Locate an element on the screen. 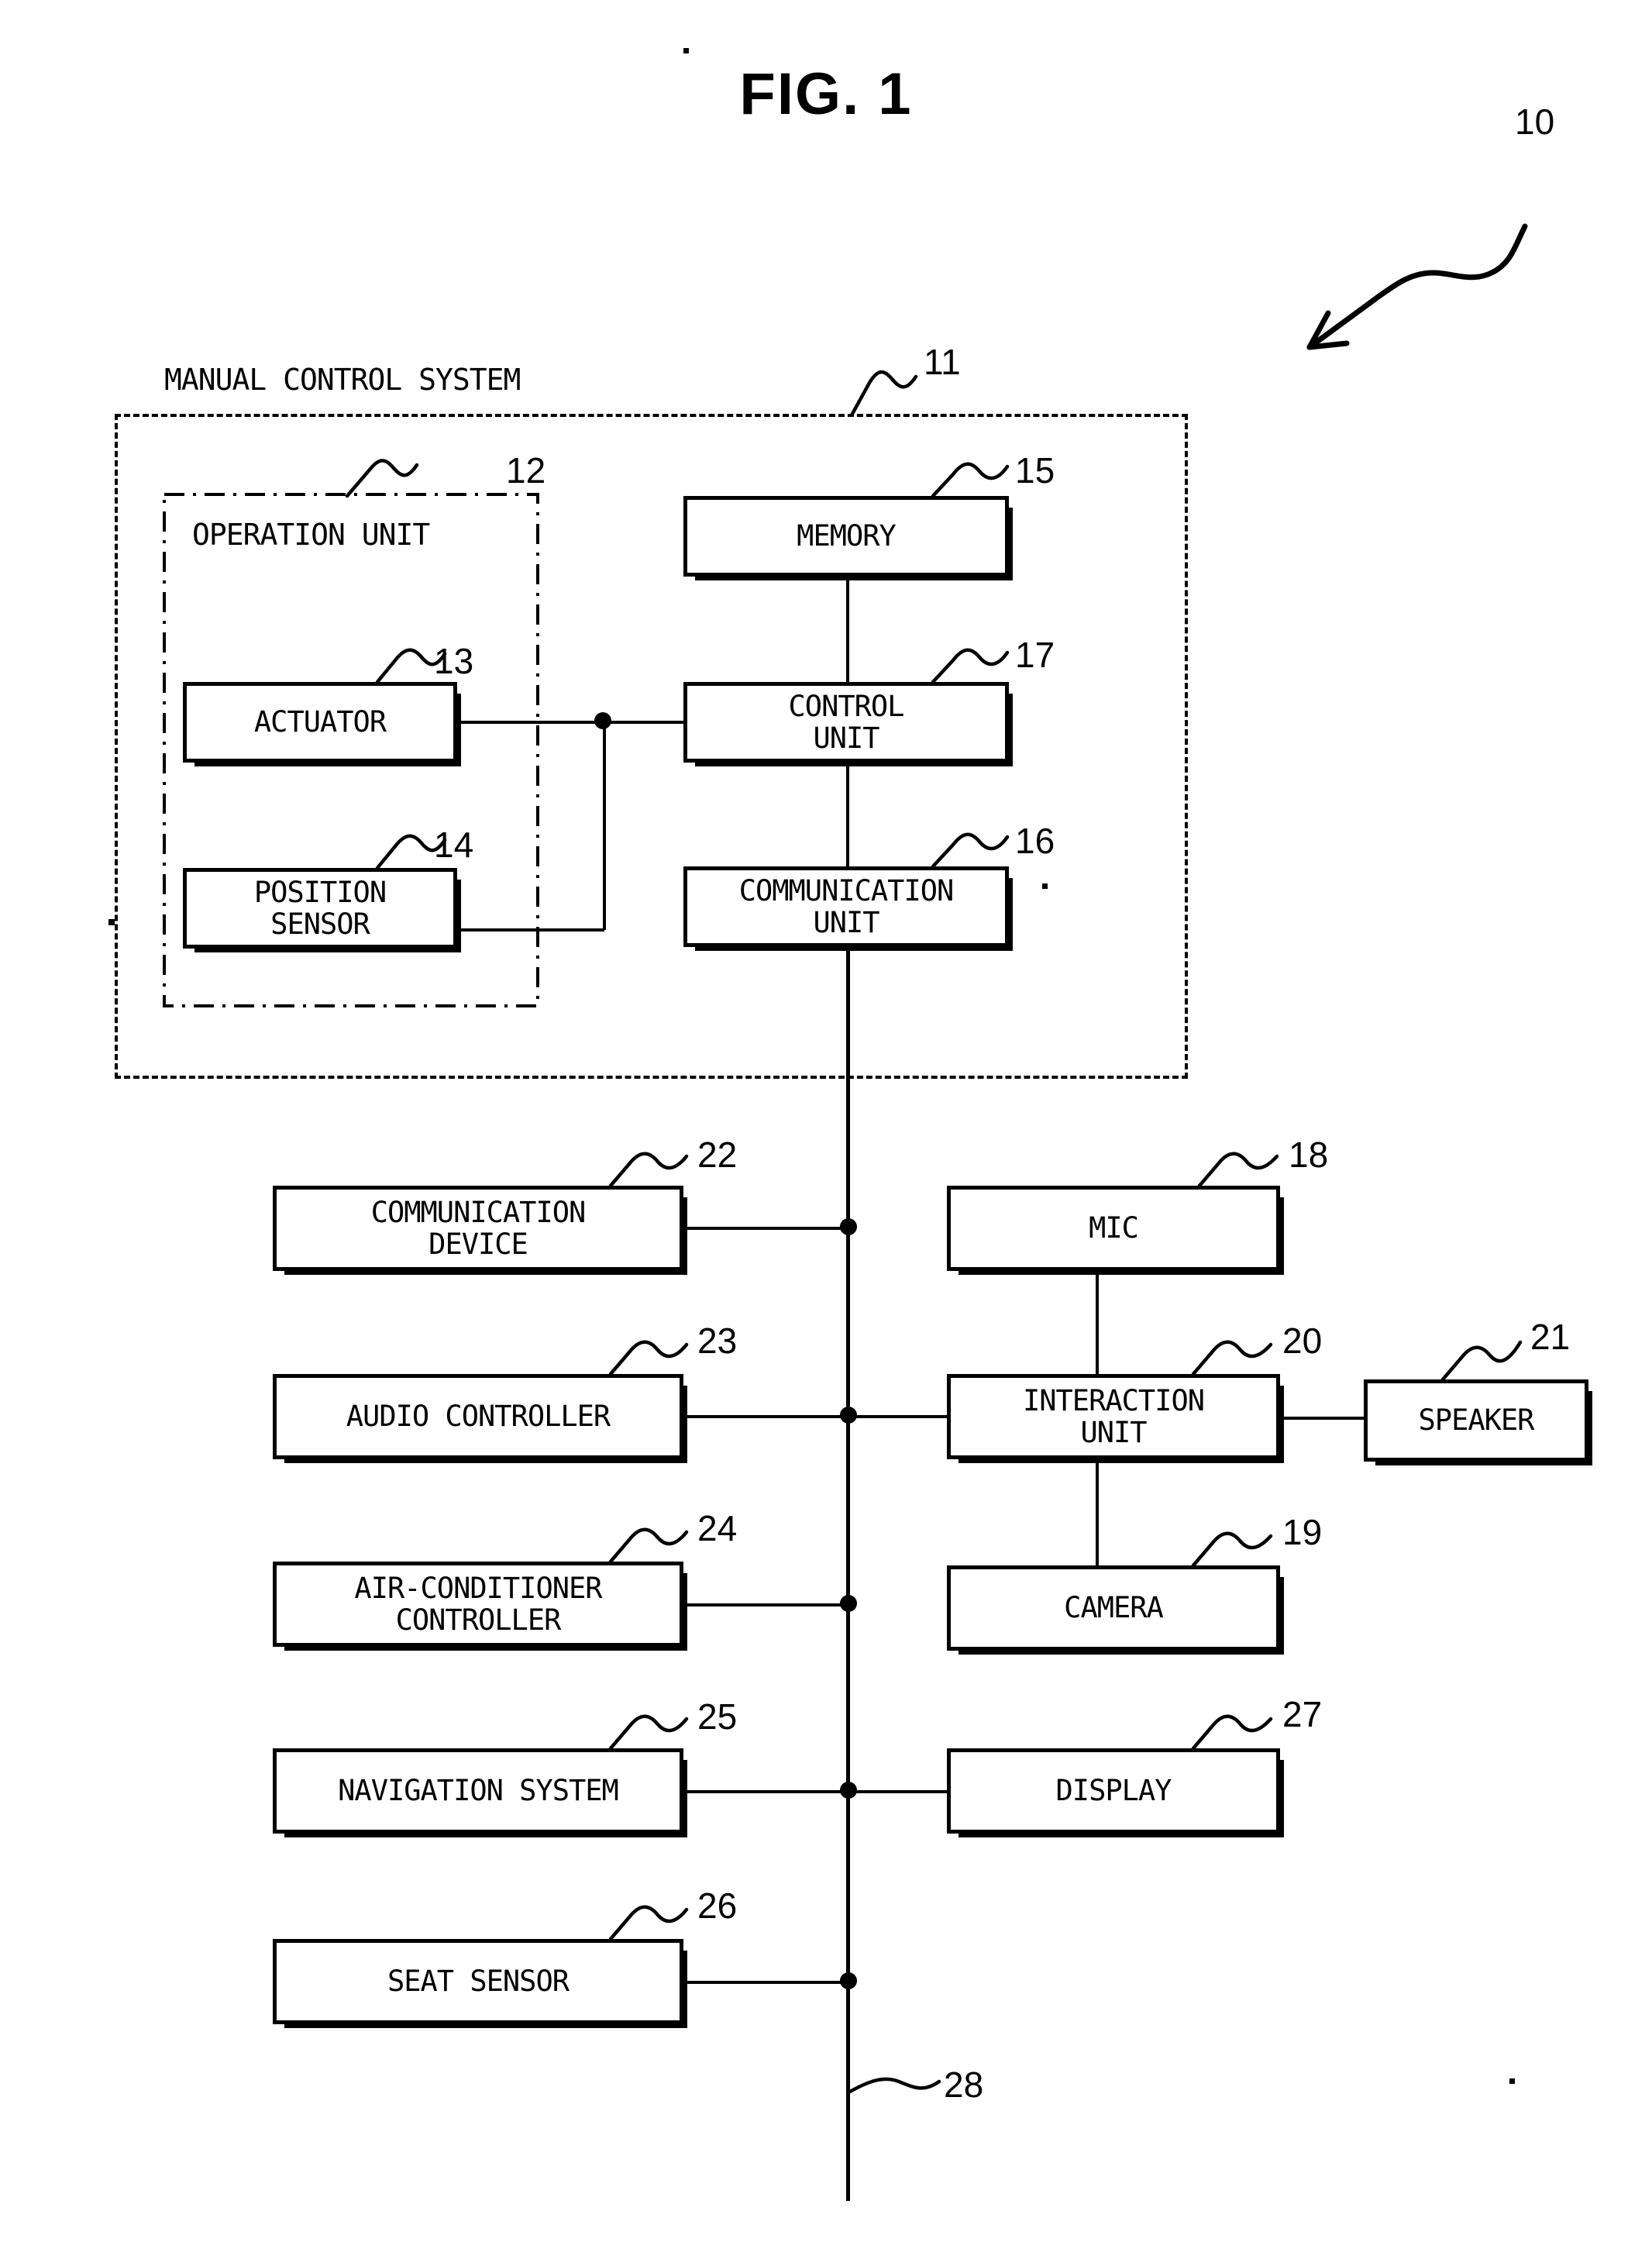  wire-air-conditioner-controller-to-bus is located at coordinates (765, 1605).